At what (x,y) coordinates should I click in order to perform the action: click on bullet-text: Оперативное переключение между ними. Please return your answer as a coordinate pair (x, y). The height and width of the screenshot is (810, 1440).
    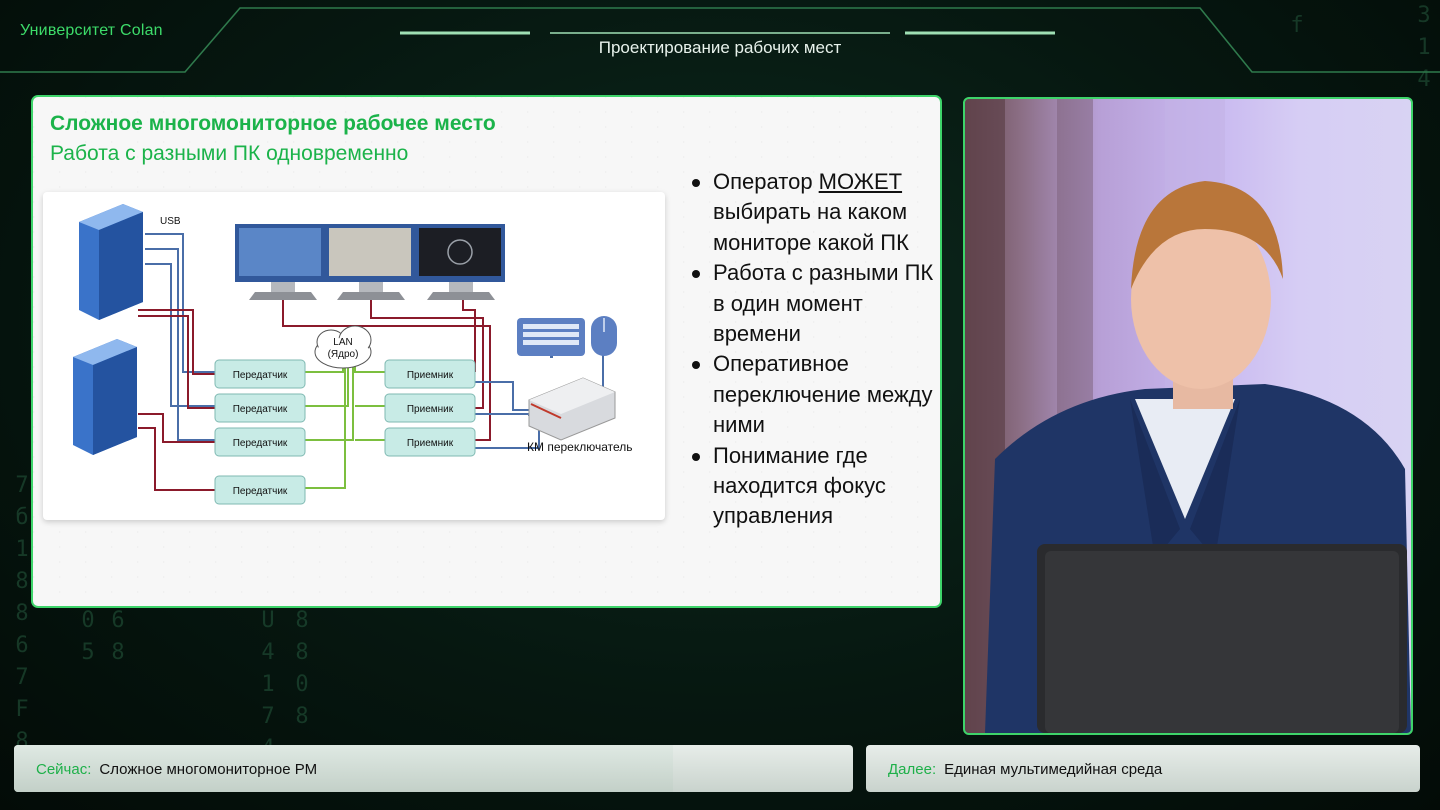
    Looking at the image, I should click on (823, 394).